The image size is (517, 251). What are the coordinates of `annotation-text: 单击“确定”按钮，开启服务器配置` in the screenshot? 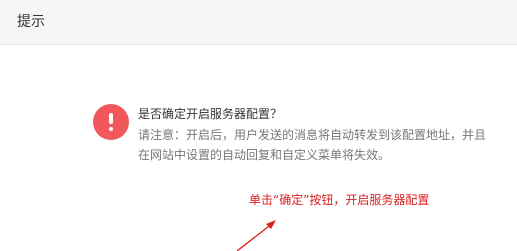 It's located at (339, 200).